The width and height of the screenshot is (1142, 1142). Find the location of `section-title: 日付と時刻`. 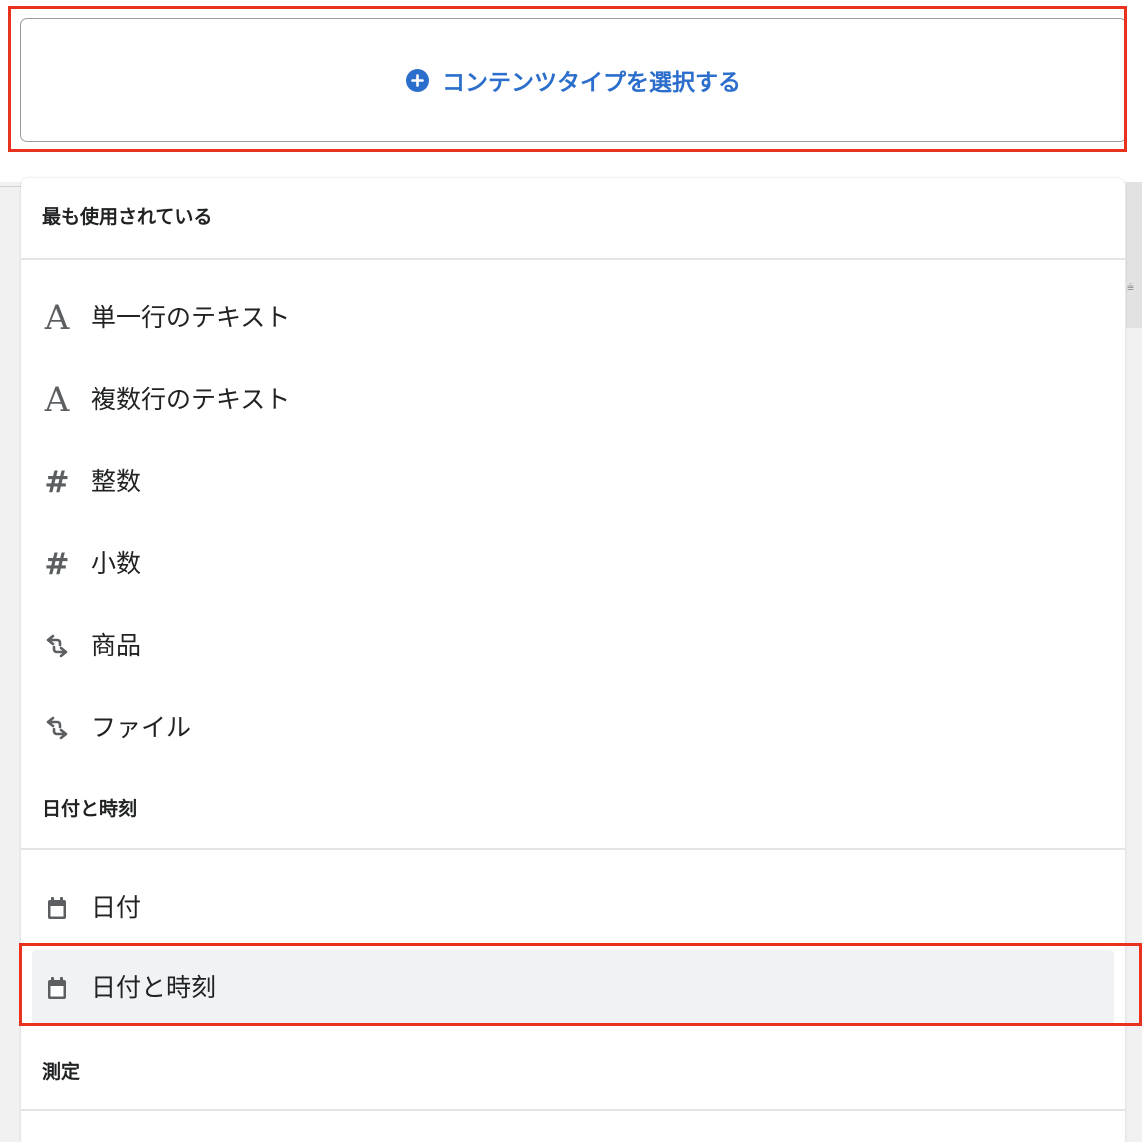

section-title: 日付と時刻 is located at coordinates (90, 809).